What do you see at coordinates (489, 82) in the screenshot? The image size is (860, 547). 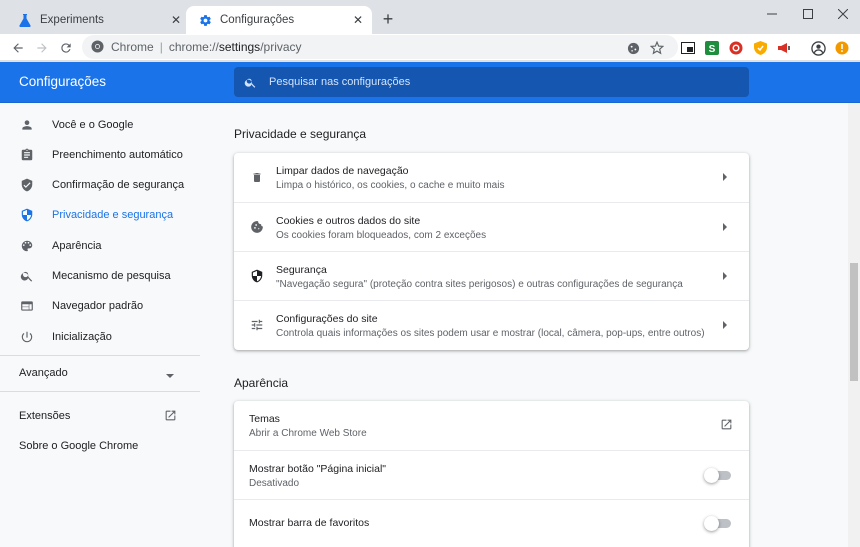 I see `search-input` at bounding box center [489, 82].